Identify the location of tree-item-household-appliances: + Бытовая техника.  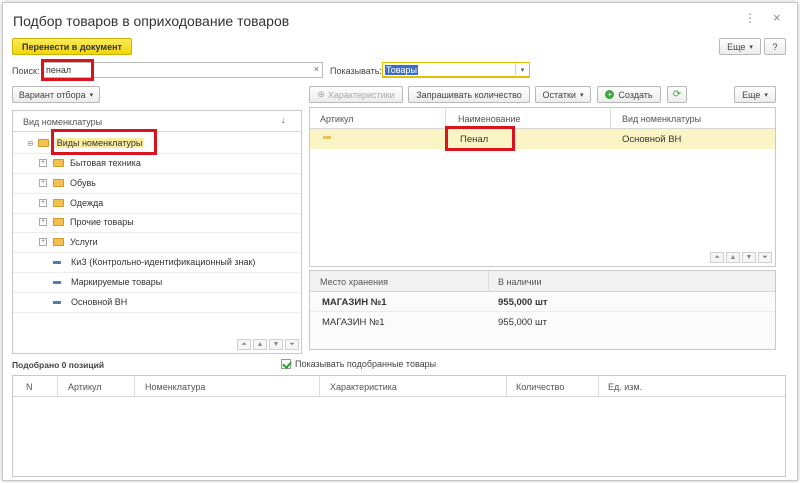
(90, 163).